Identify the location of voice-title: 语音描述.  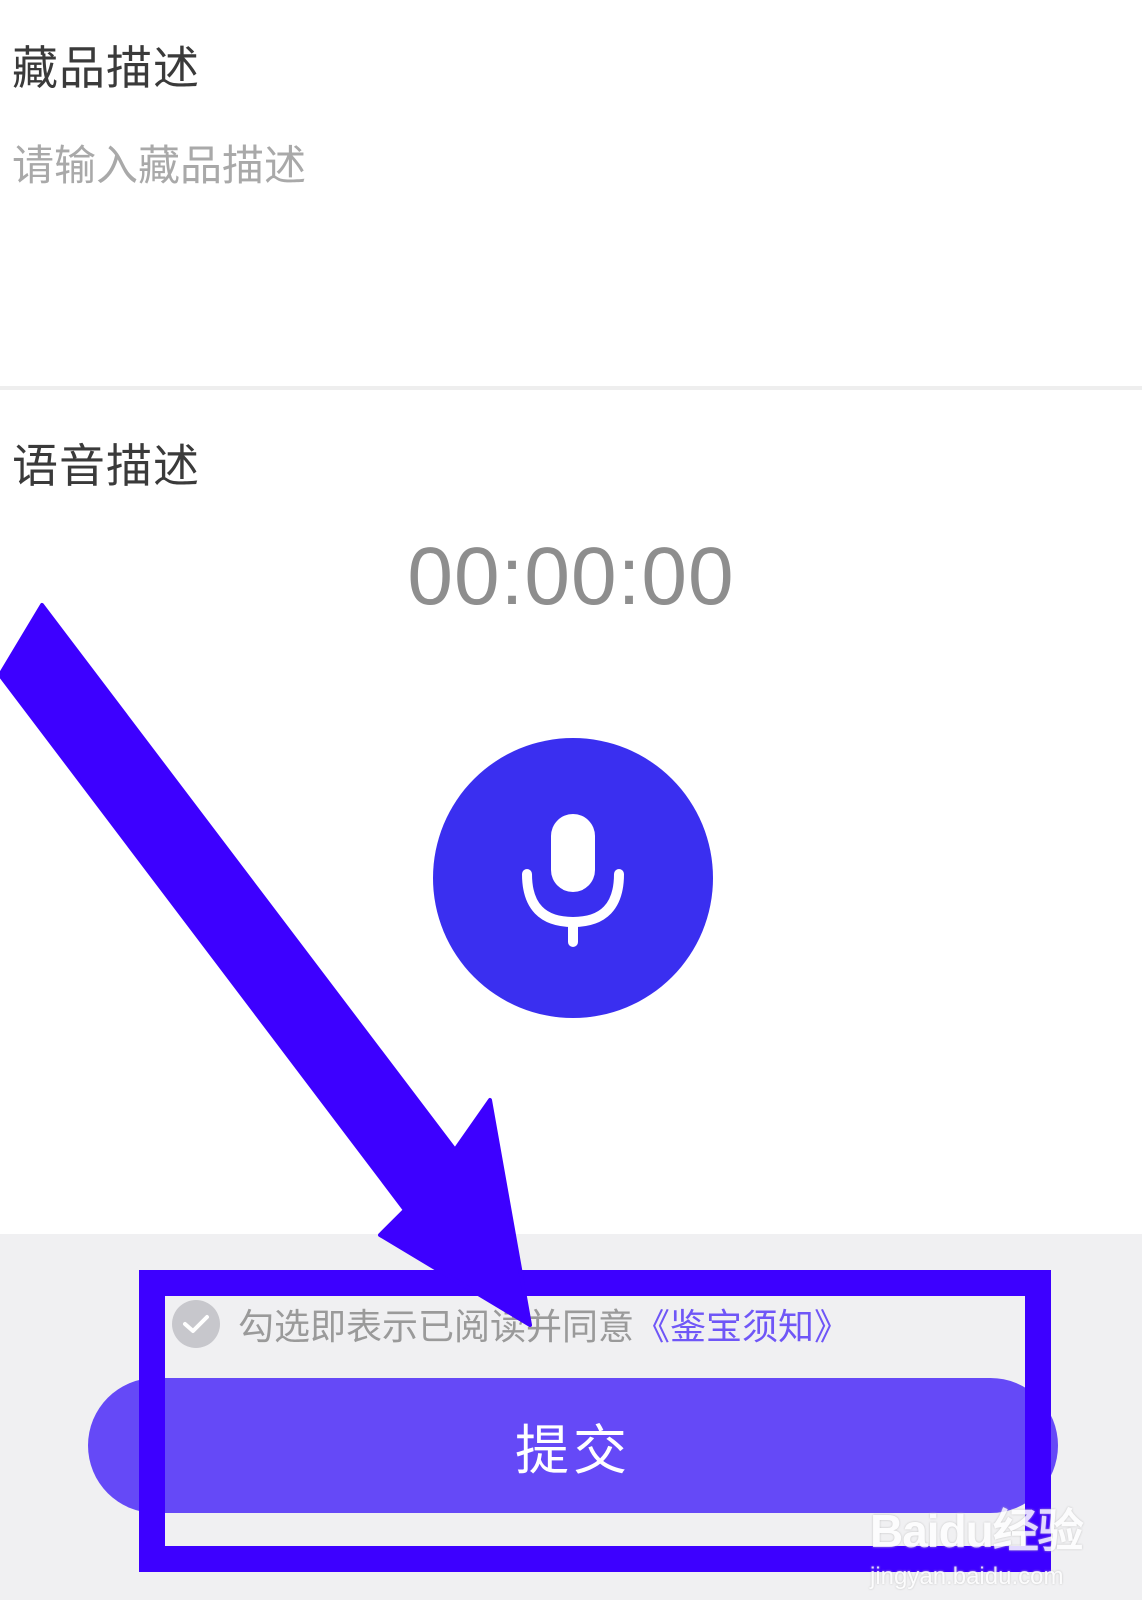
(106, 466).